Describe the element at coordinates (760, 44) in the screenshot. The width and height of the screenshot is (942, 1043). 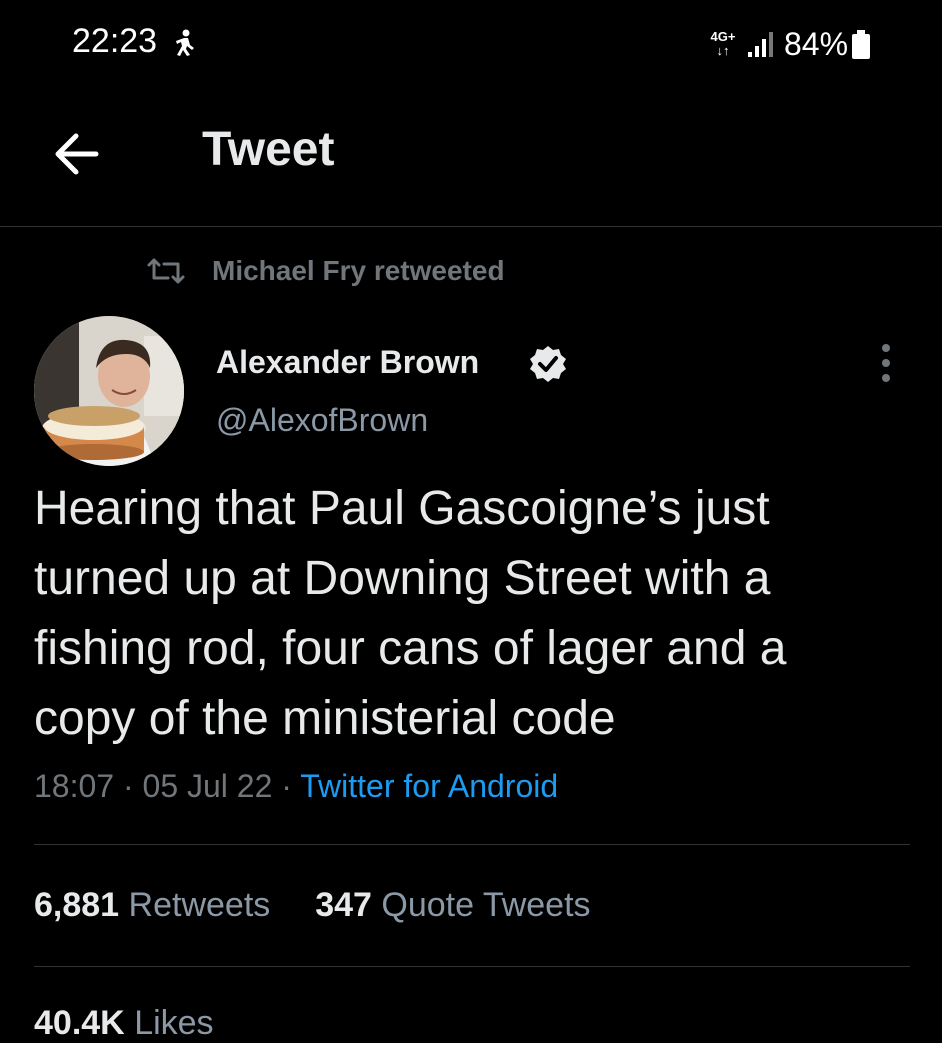
I see `signal-icon` at that location.